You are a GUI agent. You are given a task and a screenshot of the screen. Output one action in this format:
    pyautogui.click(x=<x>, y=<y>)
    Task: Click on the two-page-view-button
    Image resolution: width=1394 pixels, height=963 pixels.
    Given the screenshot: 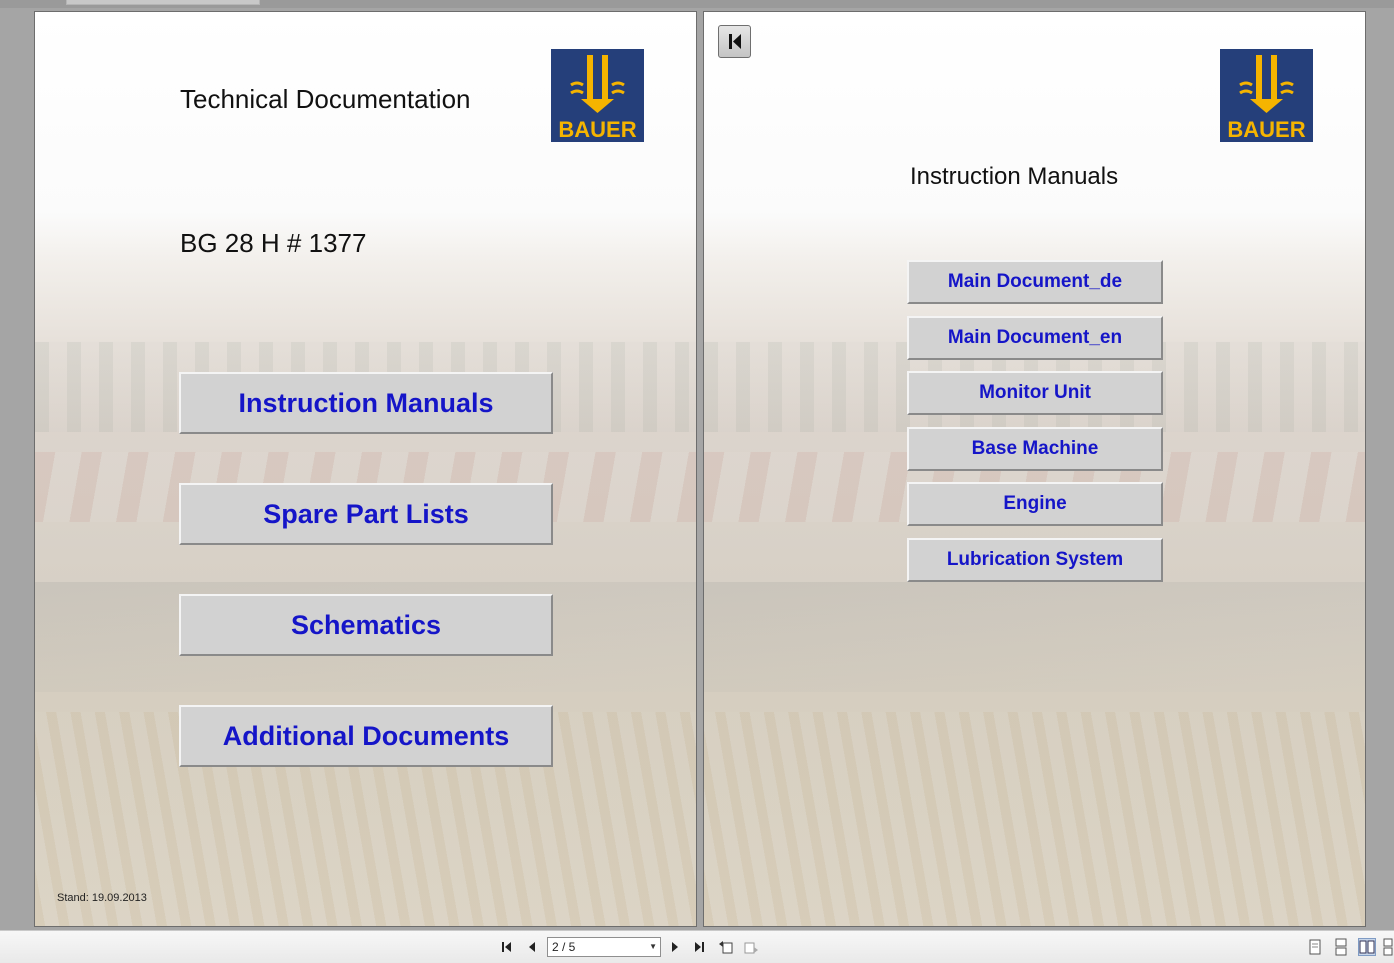 What is the action you would take?
    pyautogui.click(x=1367, y=947)
    